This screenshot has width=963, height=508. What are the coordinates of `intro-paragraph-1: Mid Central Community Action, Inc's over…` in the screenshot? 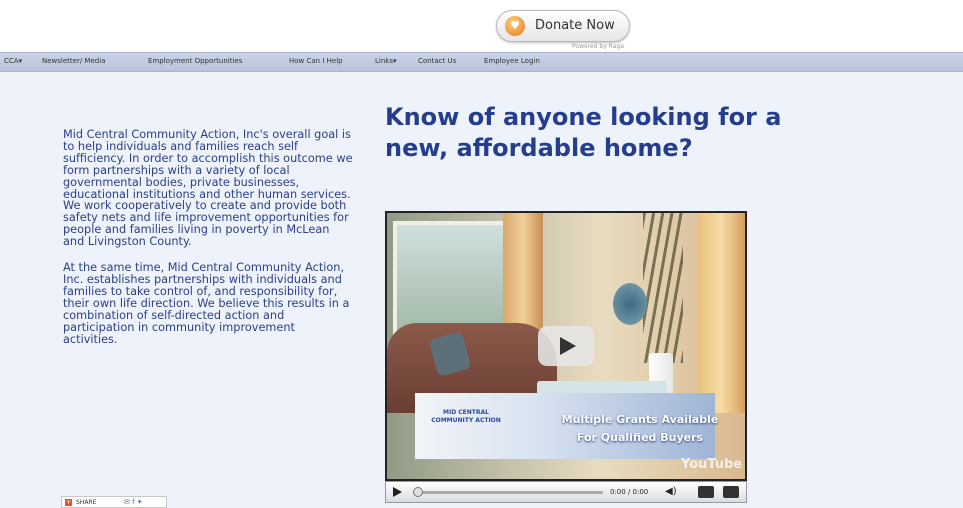 It's located at (208, 188).